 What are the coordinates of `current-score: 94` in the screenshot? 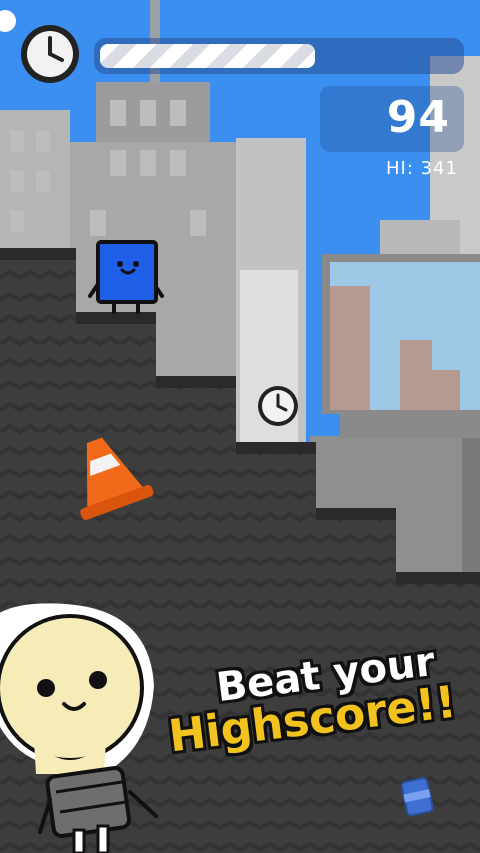 It's located at (418, 117).